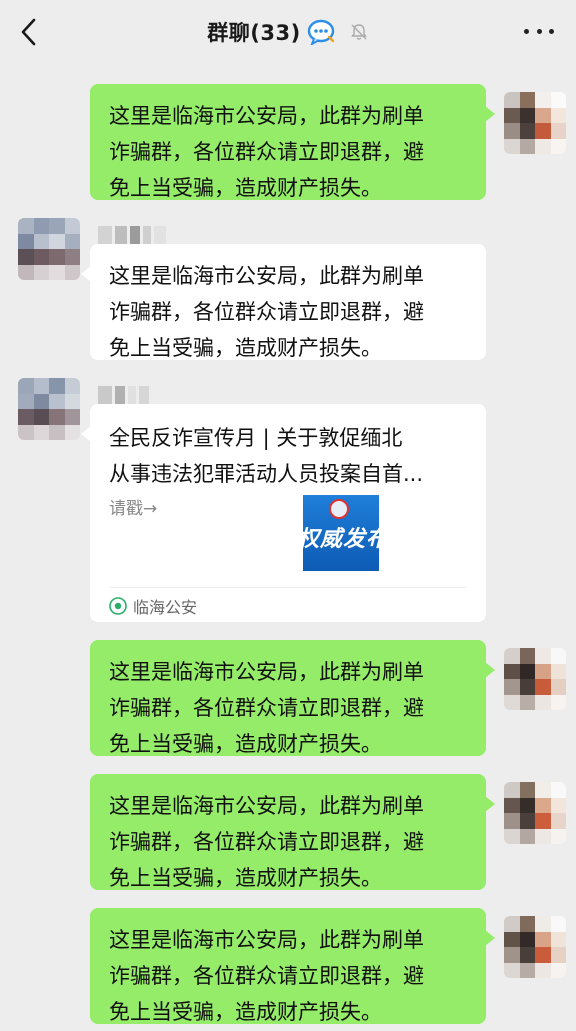 Image resolution: width=576 pixels, height=1031 pixels. Describe the element at coordinates (341, 539) in the screenshot. I see `thumbnail-text: 权威发布` at that location.